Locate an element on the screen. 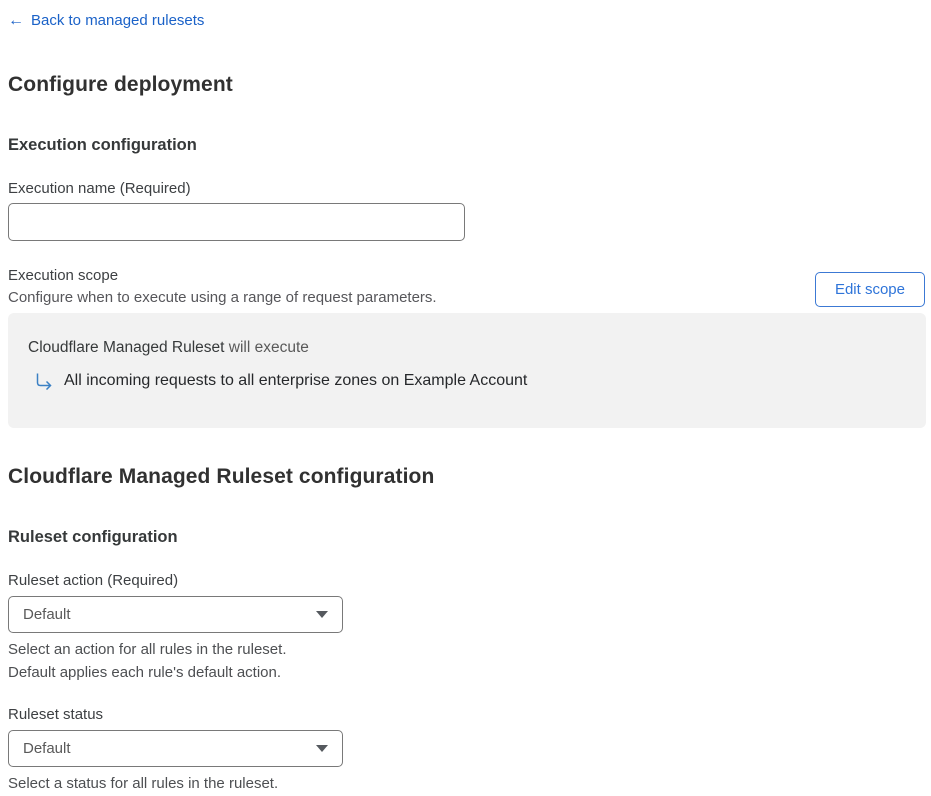  execution-name-input is located at coordinates (236, 222).